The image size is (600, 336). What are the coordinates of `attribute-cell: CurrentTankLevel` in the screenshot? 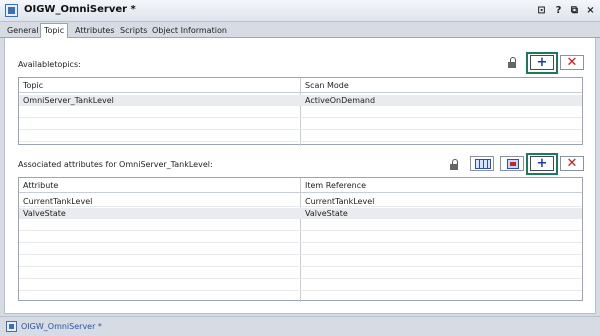 It's located at (58, 201).